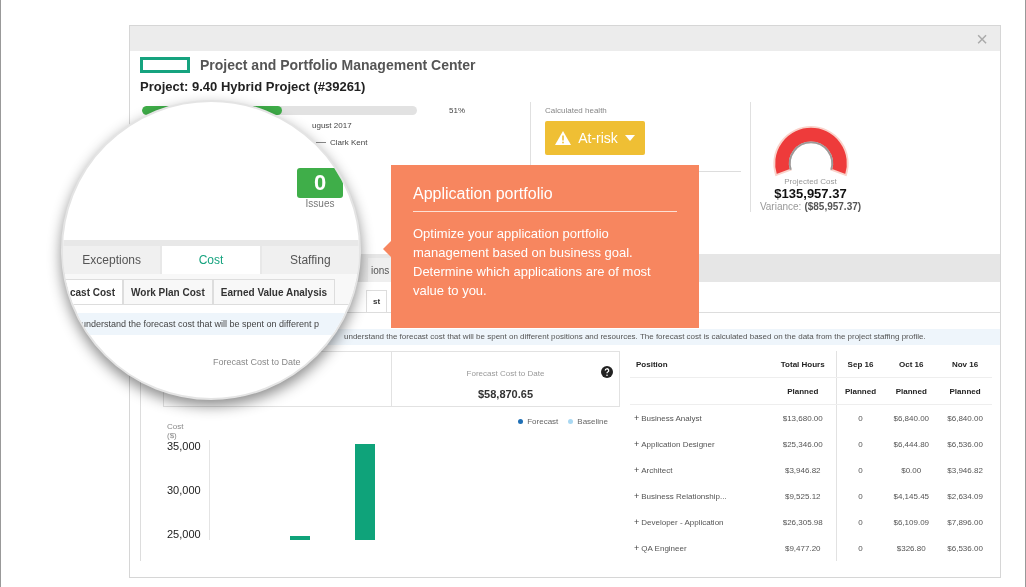 The width and height of the screenshot is (1026, 587). Describe the element at coordinates (349, 142) in the screenshot. I see `owner-name: Clark Kent` at that location.